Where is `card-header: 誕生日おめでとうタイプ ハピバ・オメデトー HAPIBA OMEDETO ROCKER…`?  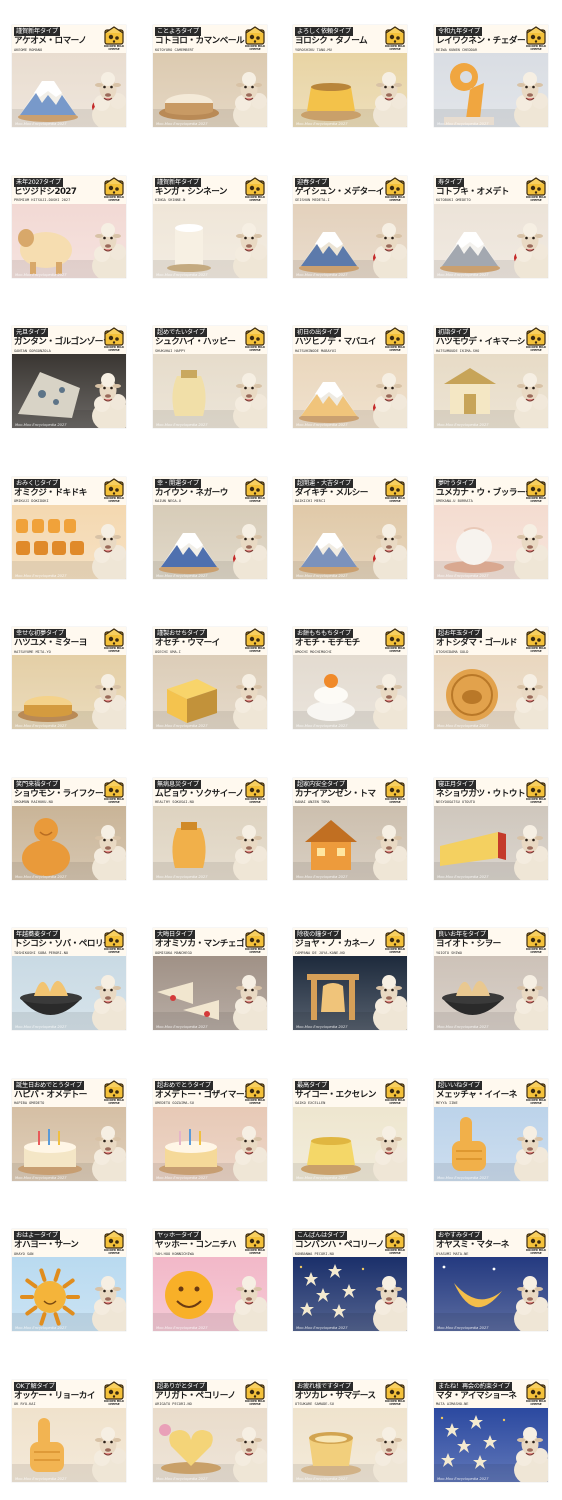 card-header: 誕生日おめでとうタイプ ハピバ・オメデトー HAPIBA OMEDETO ROCKER… is located at coordinates (69, 1092).